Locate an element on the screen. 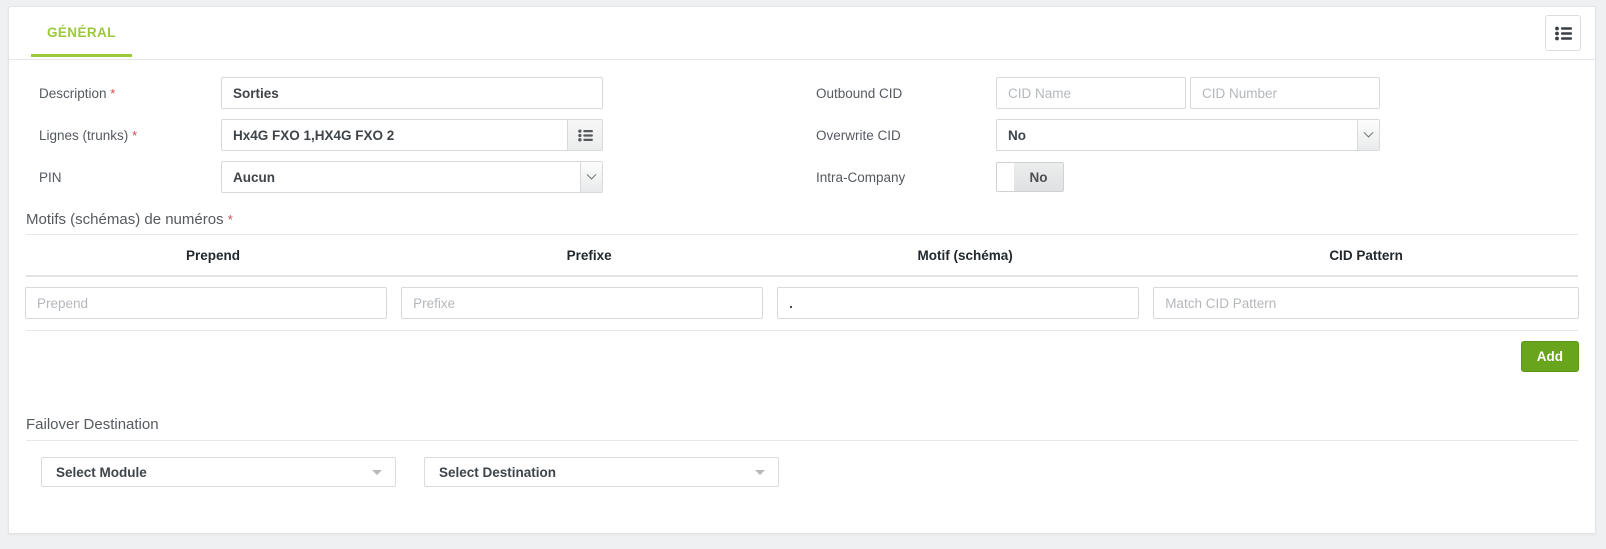  failover-title: Failover Destination is located at coordinates (92, 424).